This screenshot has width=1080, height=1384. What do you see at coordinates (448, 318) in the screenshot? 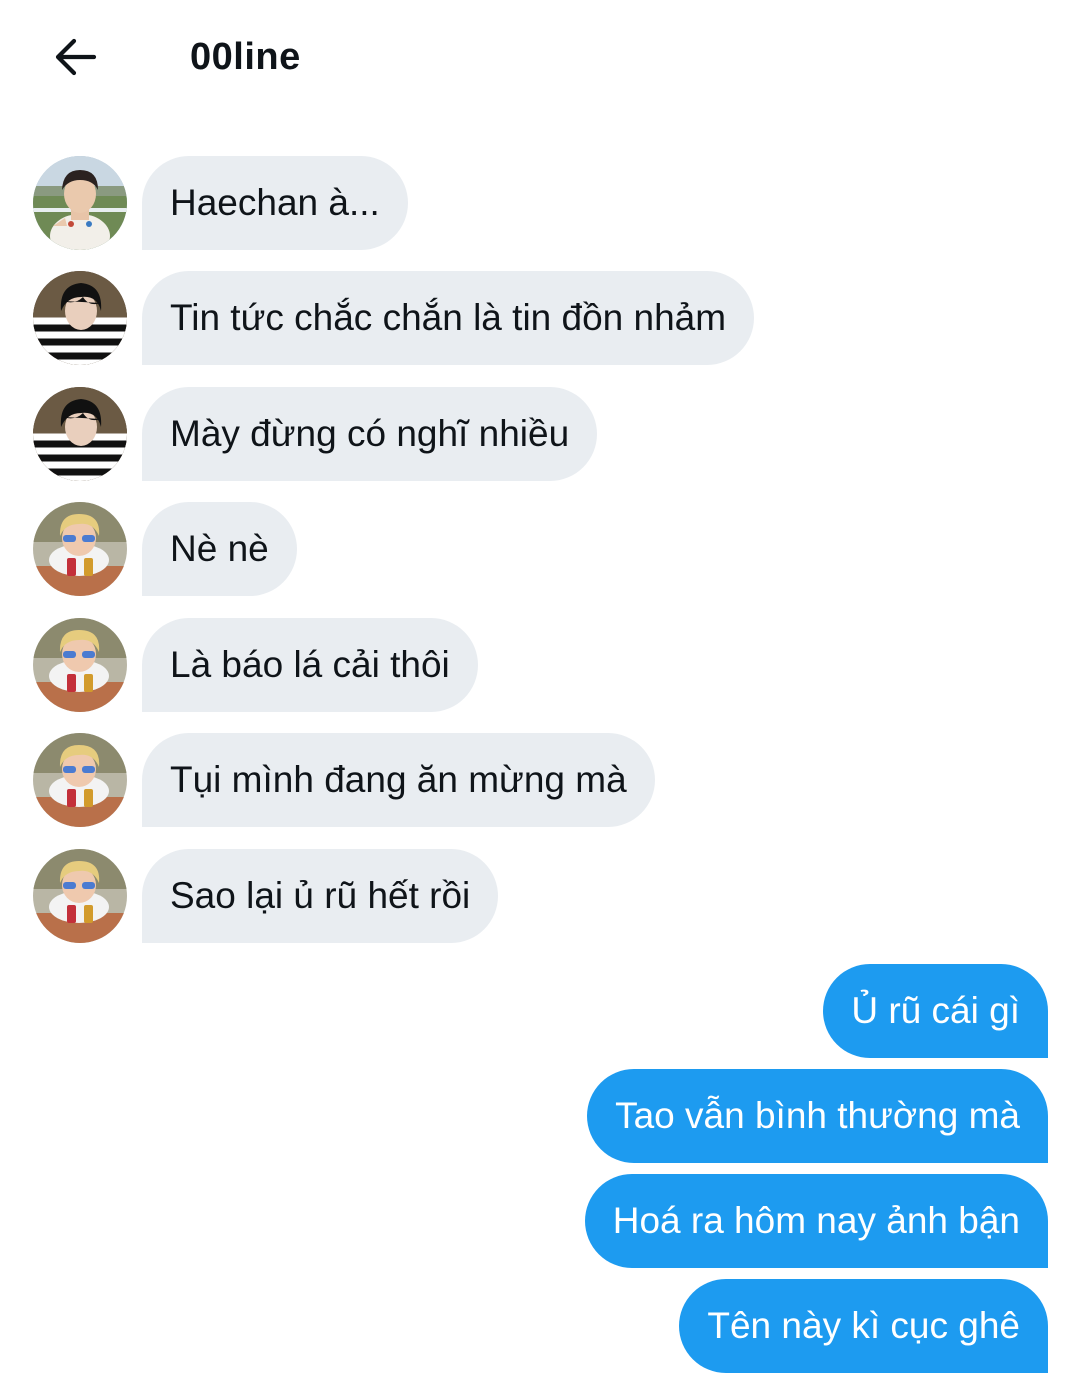
I see `message-bubble: Tin tức chắc chắn là tin đồn nhảm` at bounding box center [448, 318].